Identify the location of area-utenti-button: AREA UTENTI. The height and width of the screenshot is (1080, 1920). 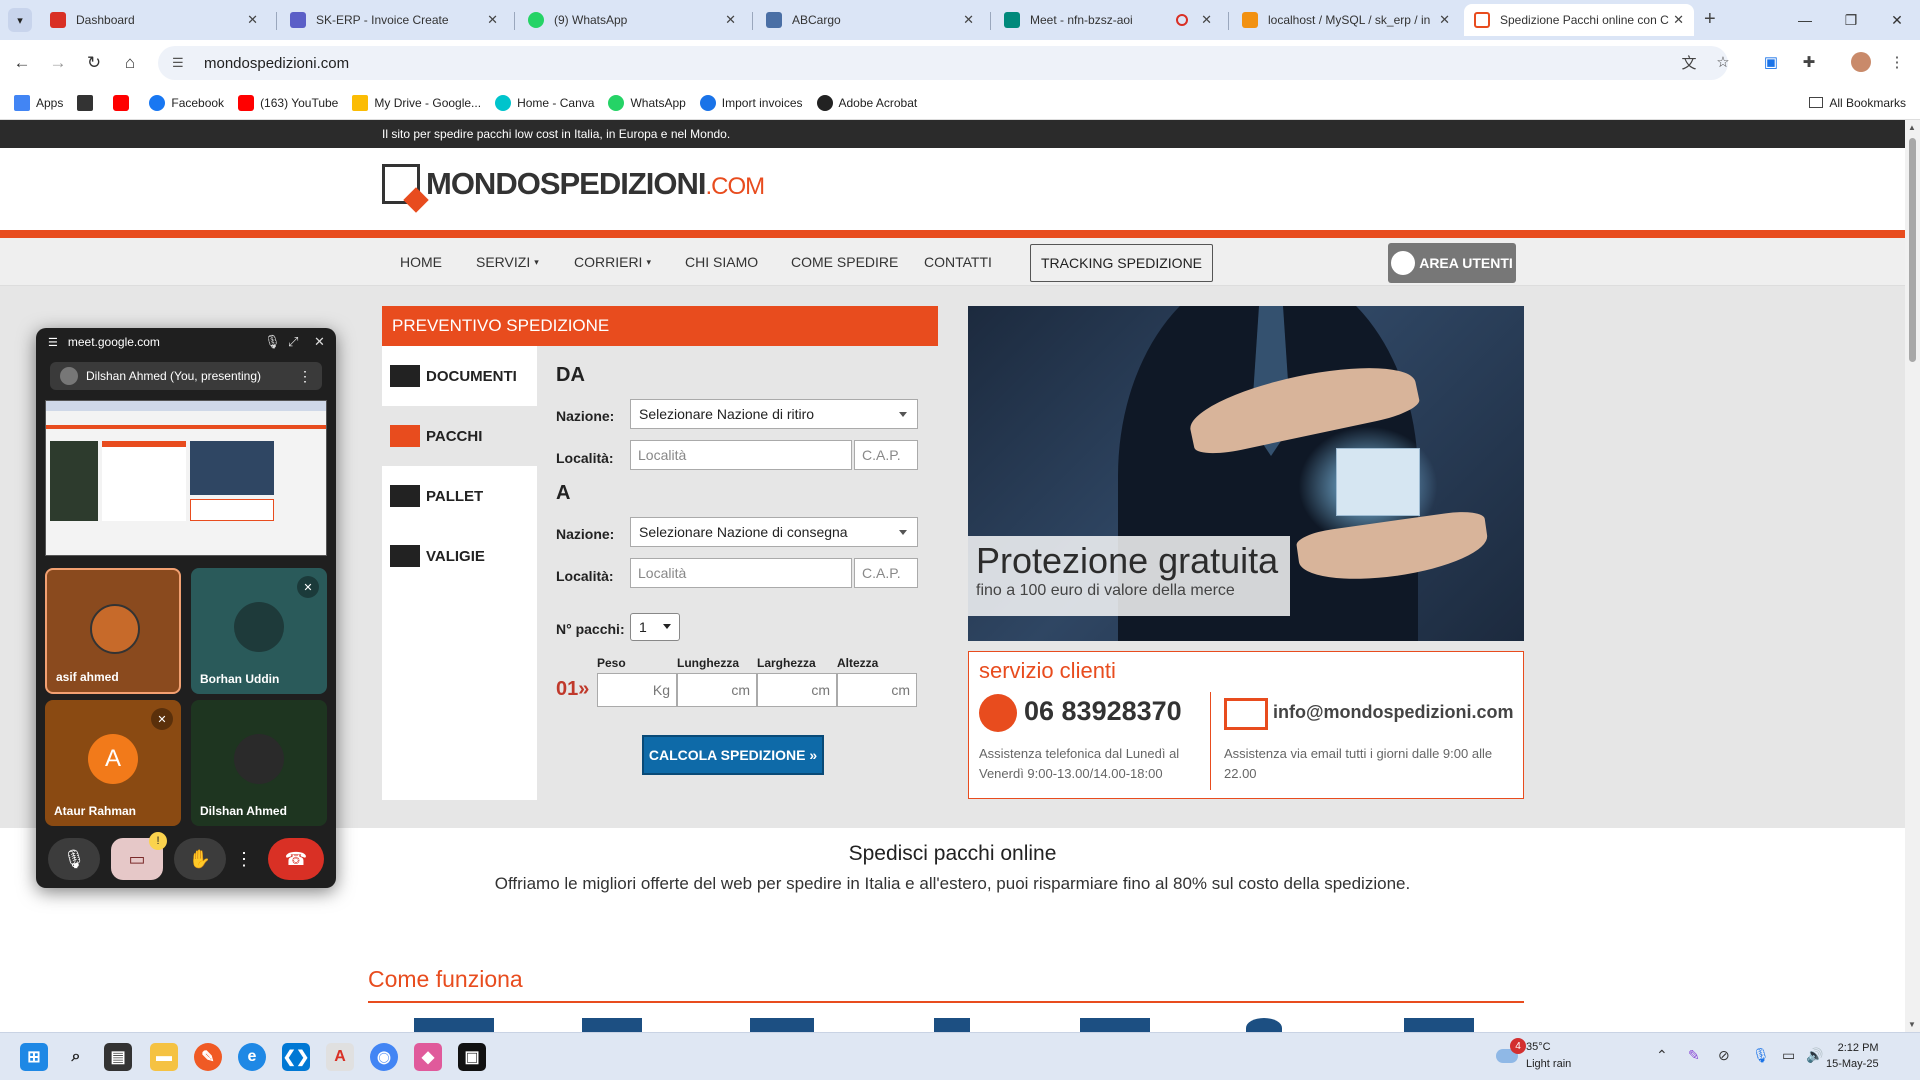
(1452, 263).